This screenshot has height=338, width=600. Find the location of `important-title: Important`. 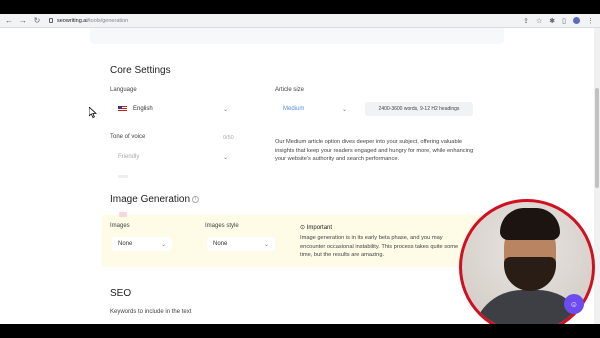

important-title: Important is located at coordinates (319, 228).